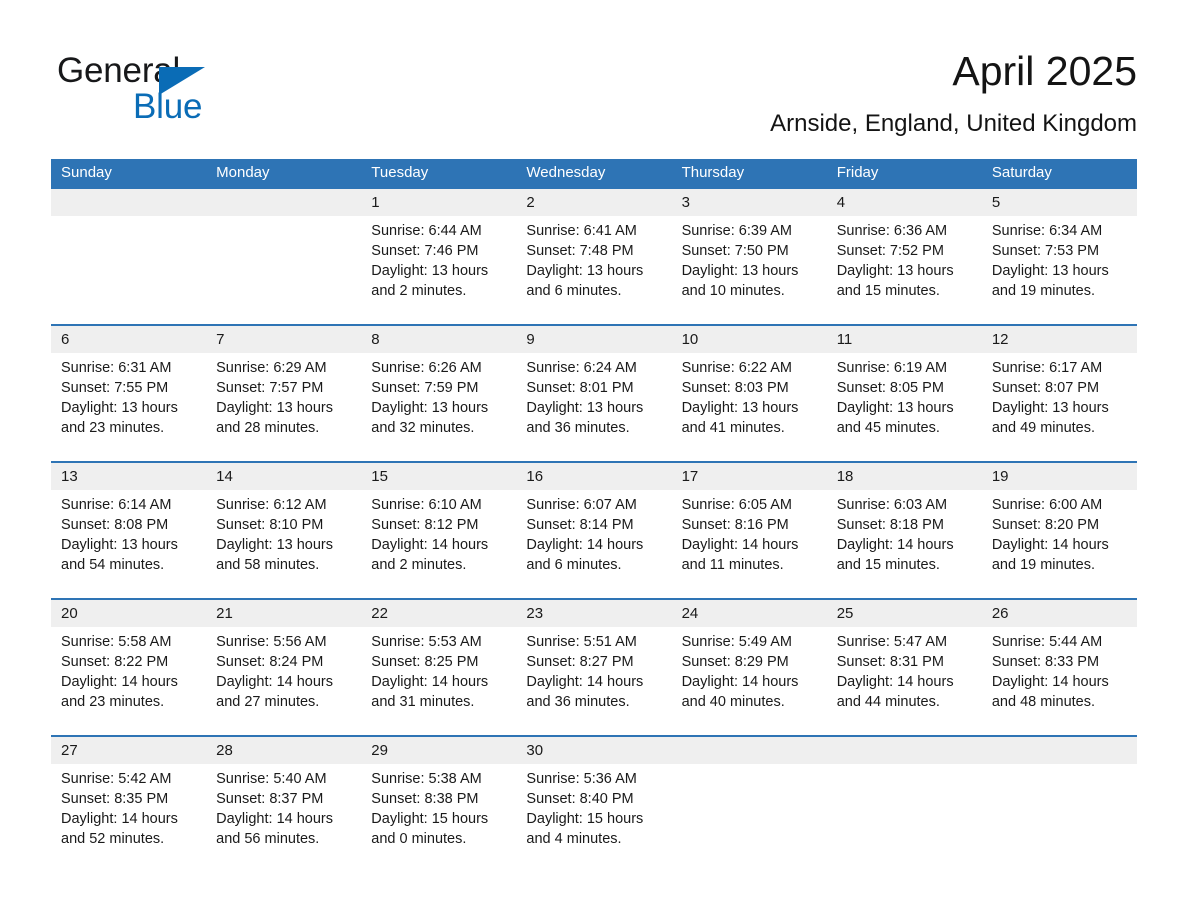  I want to click on daylight-line-cont: and 45 minutes., so click(888, 428).